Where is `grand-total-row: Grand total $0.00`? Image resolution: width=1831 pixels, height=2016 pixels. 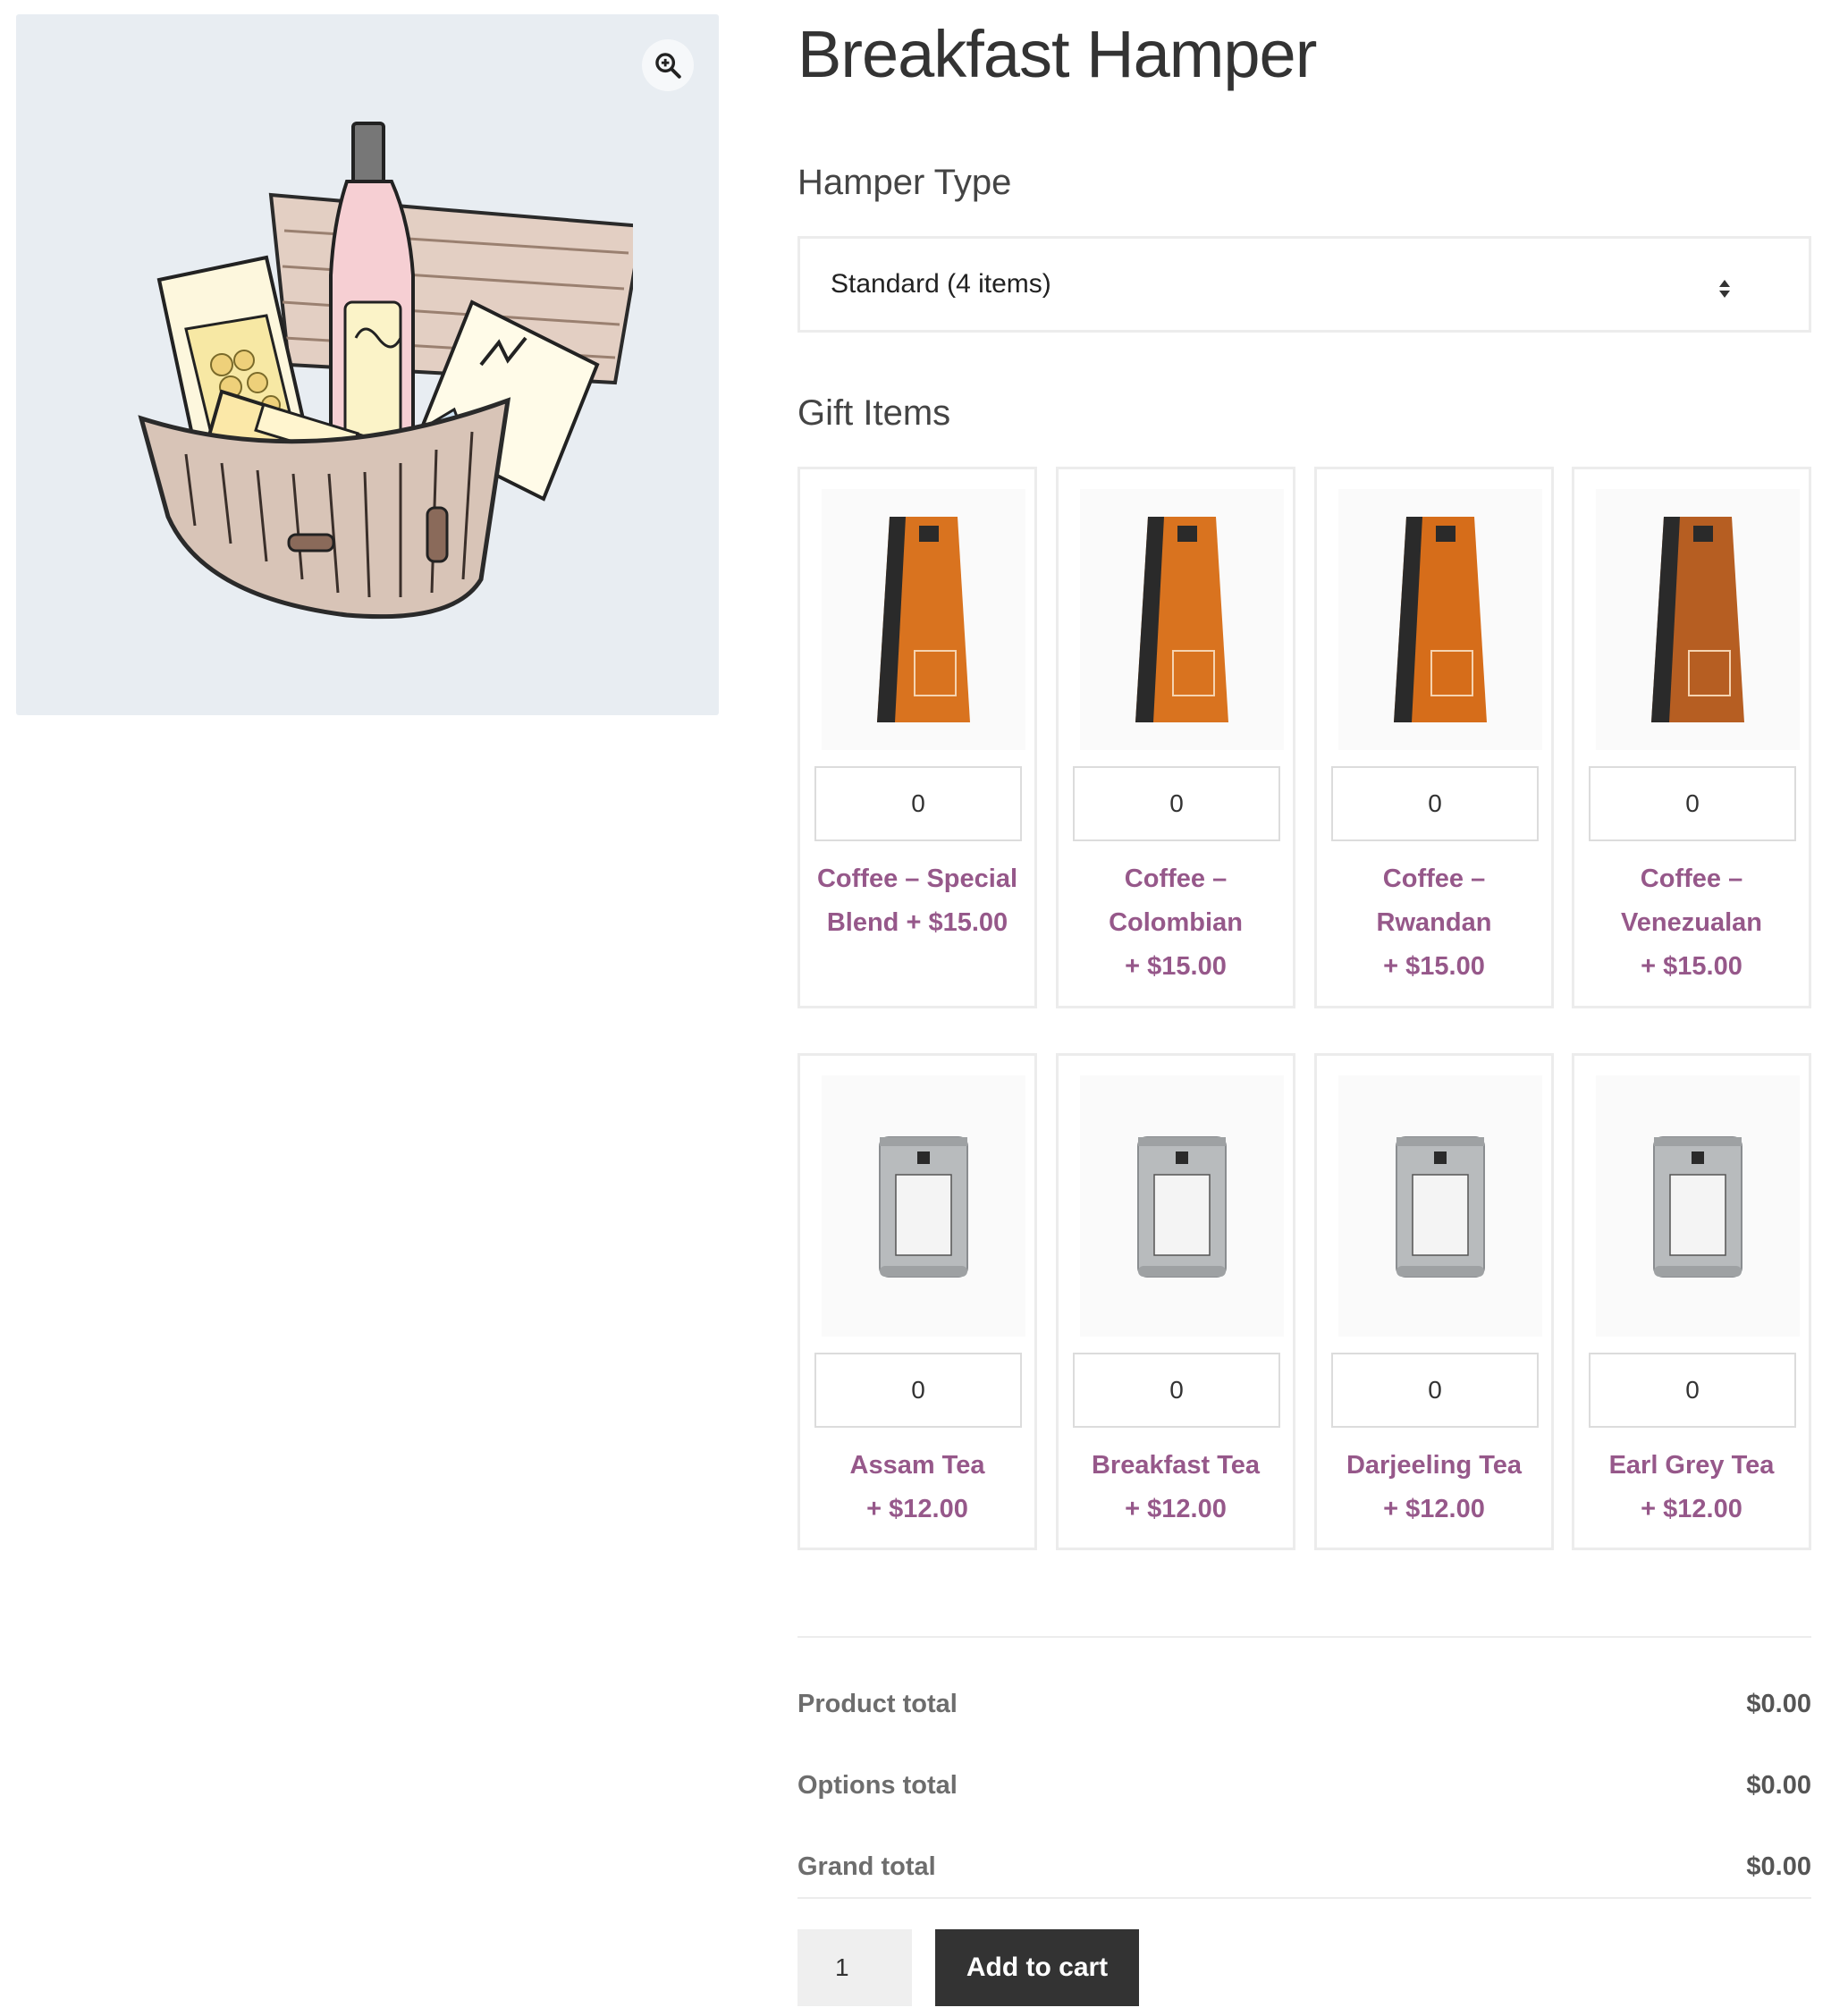
grand-total-row: Grand total $0.00 is located at coordinates (1304, 1867).